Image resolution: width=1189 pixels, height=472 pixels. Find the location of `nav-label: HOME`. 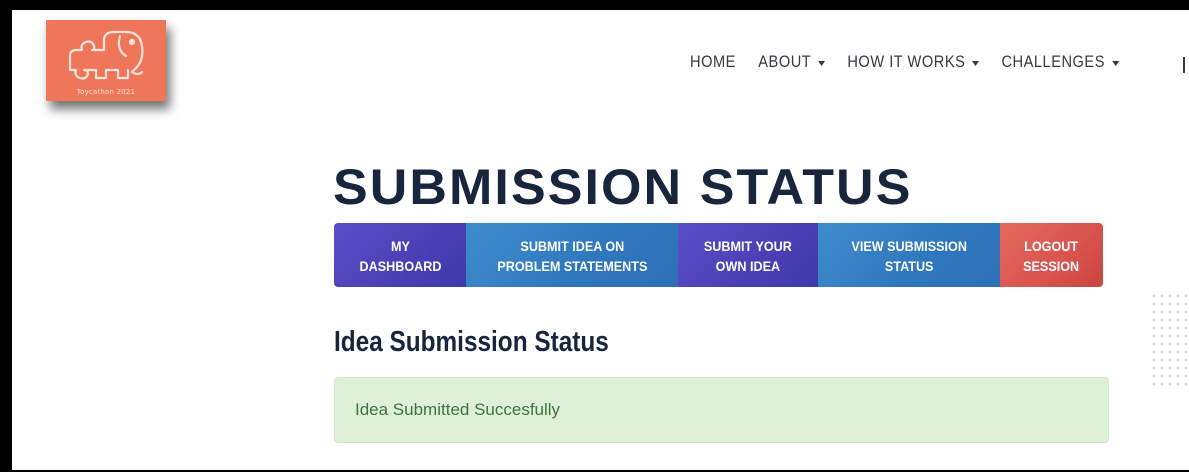

nav-label: HOME is located at coordinates (713, 61).